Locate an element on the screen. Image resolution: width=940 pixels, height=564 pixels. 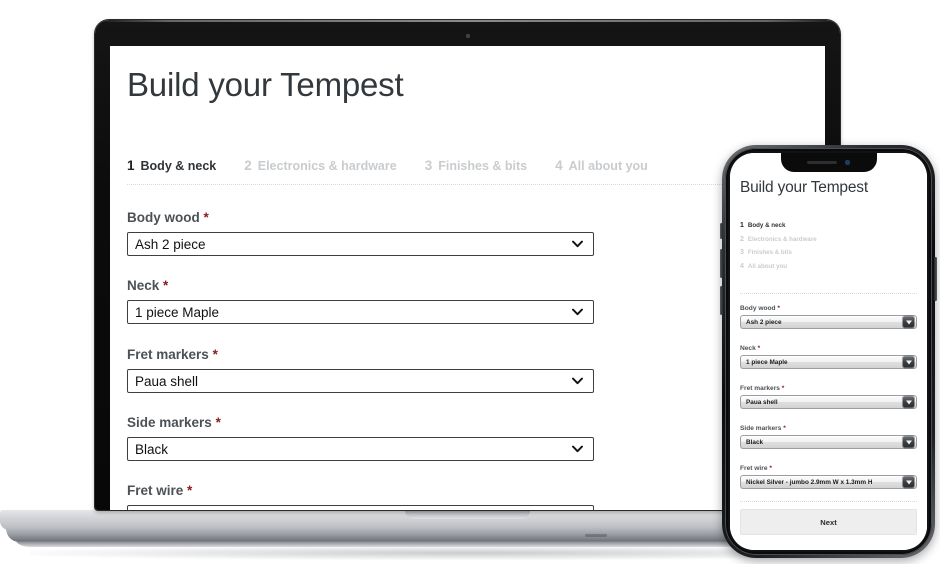
volume-down-button is located at coordinates (721, 300).